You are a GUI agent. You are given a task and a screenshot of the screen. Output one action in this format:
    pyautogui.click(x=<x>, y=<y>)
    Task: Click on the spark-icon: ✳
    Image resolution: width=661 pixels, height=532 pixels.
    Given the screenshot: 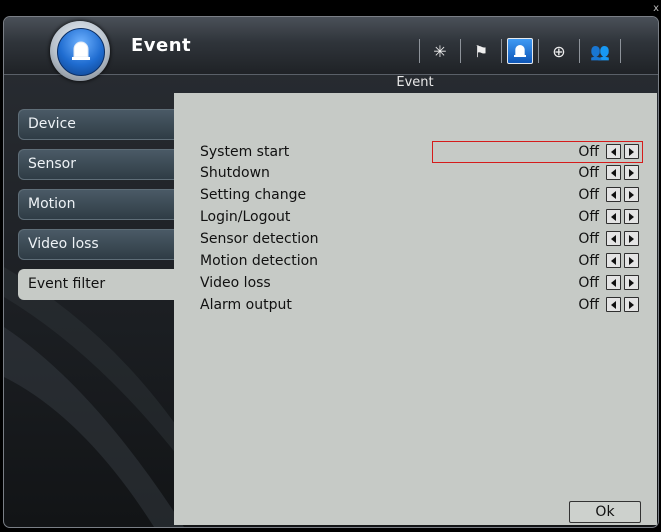 What is the action you would take?
    pyautogui.click(x=440, y=51)
    